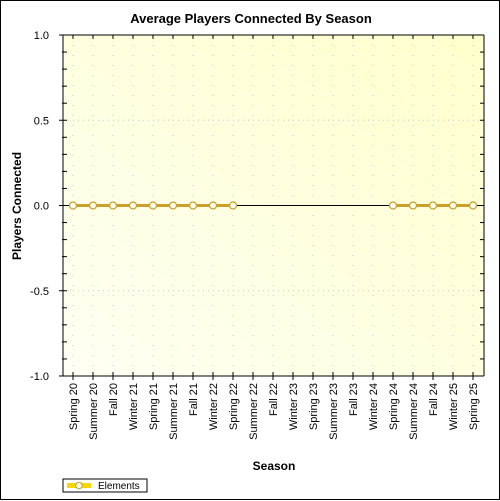  Describe the element at coordinates (194, 399) in the screenshot. I see `x-tick-label: Fall 21` at that location.